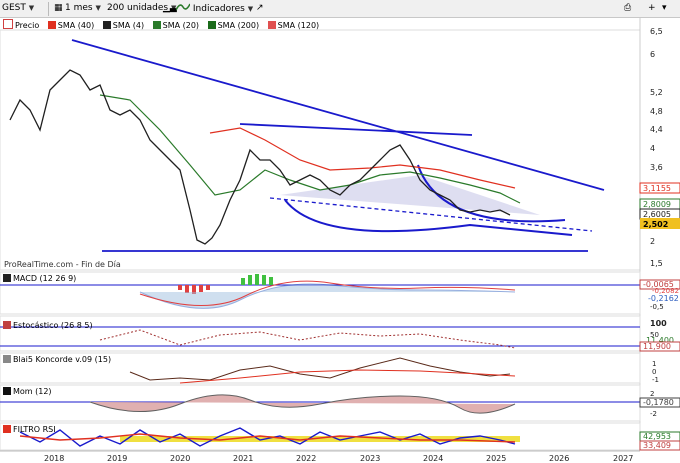 This screenshot has height=463, width=680. I want to click on mom-label: Mom (12), so click(32, 391).